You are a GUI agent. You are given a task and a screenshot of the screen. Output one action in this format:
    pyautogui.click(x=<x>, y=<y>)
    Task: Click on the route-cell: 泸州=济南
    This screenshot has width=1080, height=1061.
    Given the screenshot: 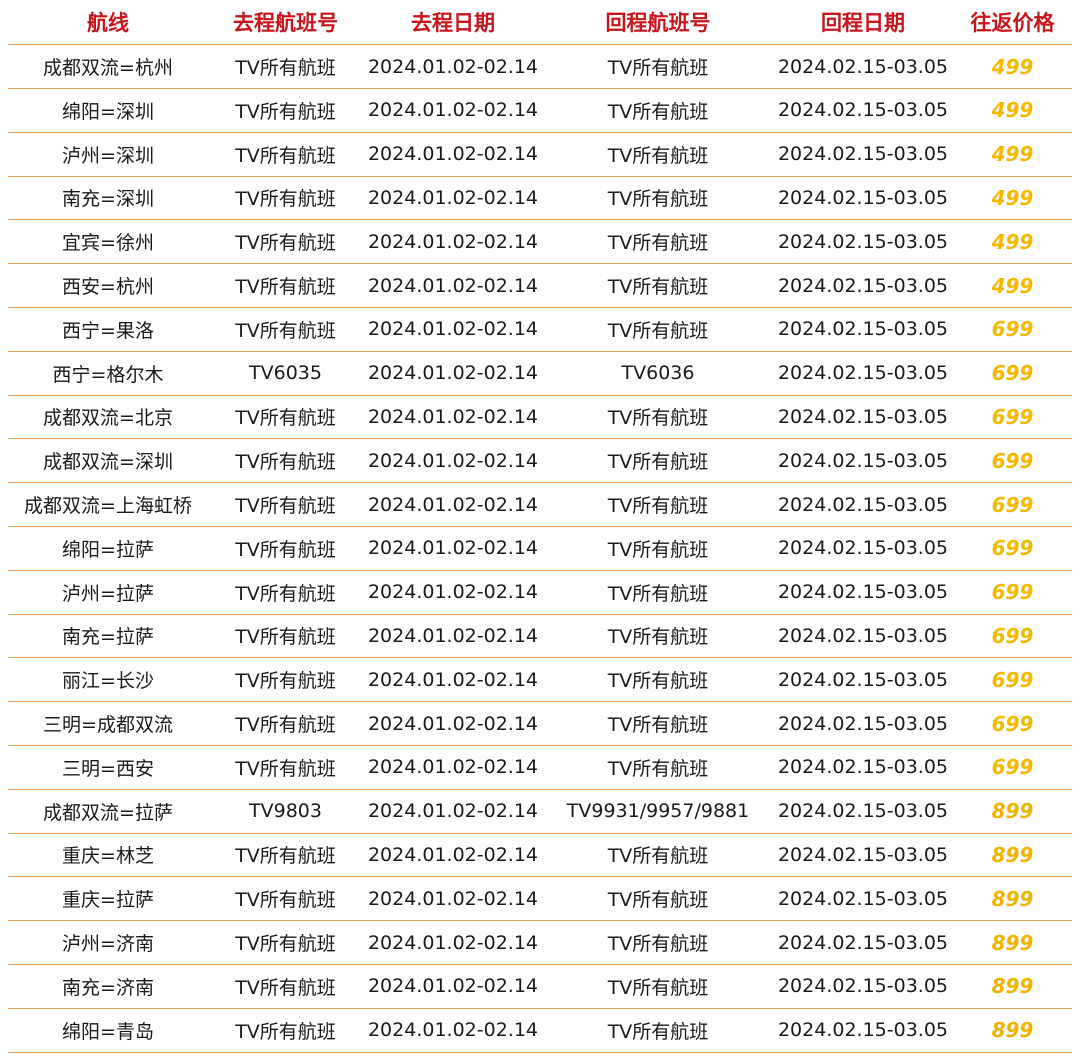 What is the action you would take?
    pyautogui.click(x=108, y=944)
    